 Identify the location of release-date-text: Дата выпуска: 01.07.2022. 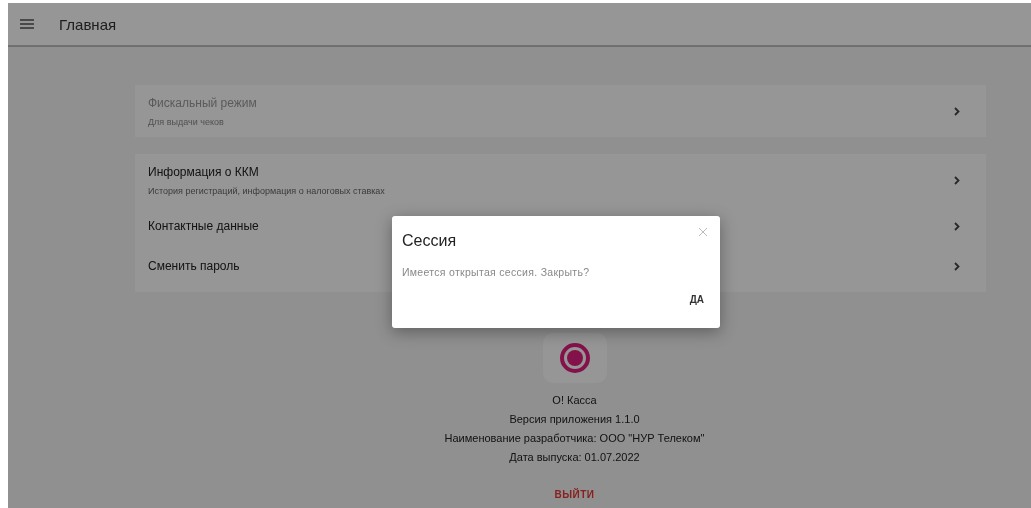
(574, 457).